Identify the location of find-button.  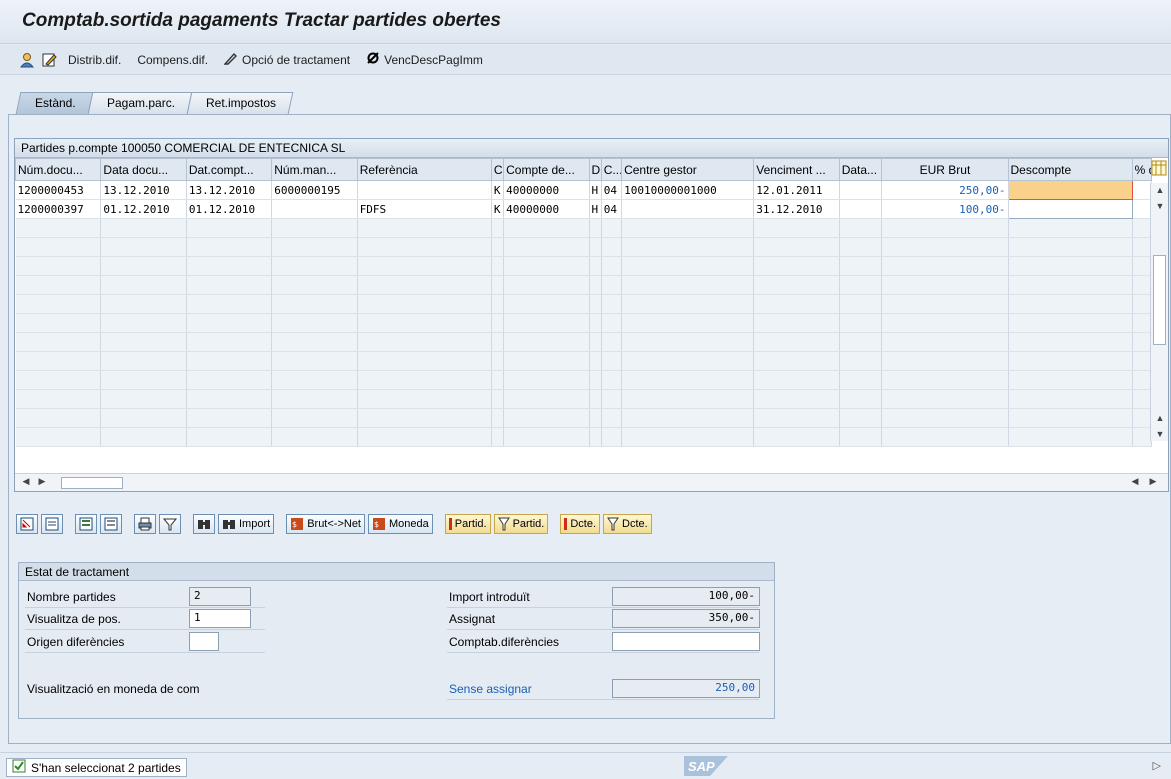
(204, 524).